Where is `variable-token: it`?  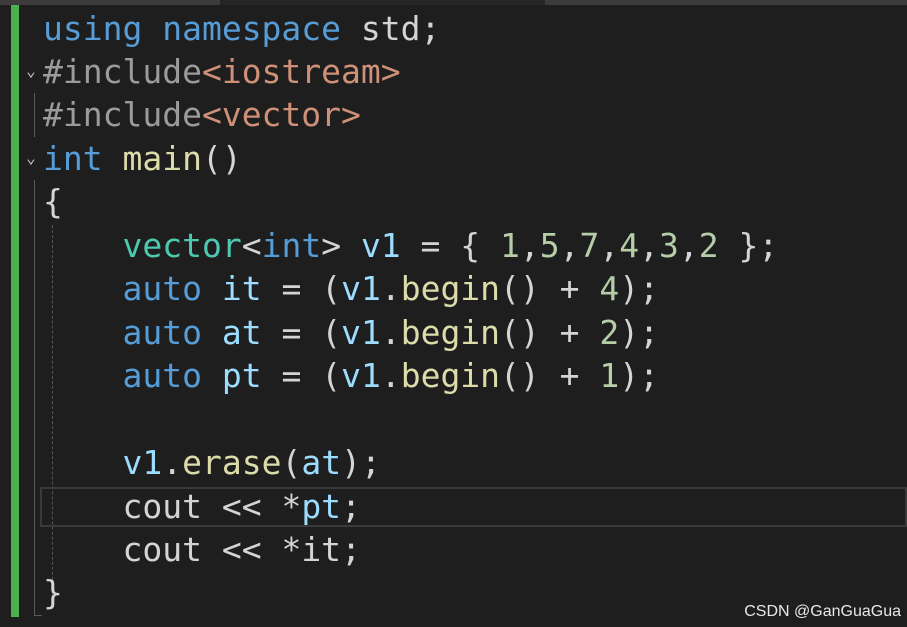 variable-token: it is located at coordinates (241, 288).